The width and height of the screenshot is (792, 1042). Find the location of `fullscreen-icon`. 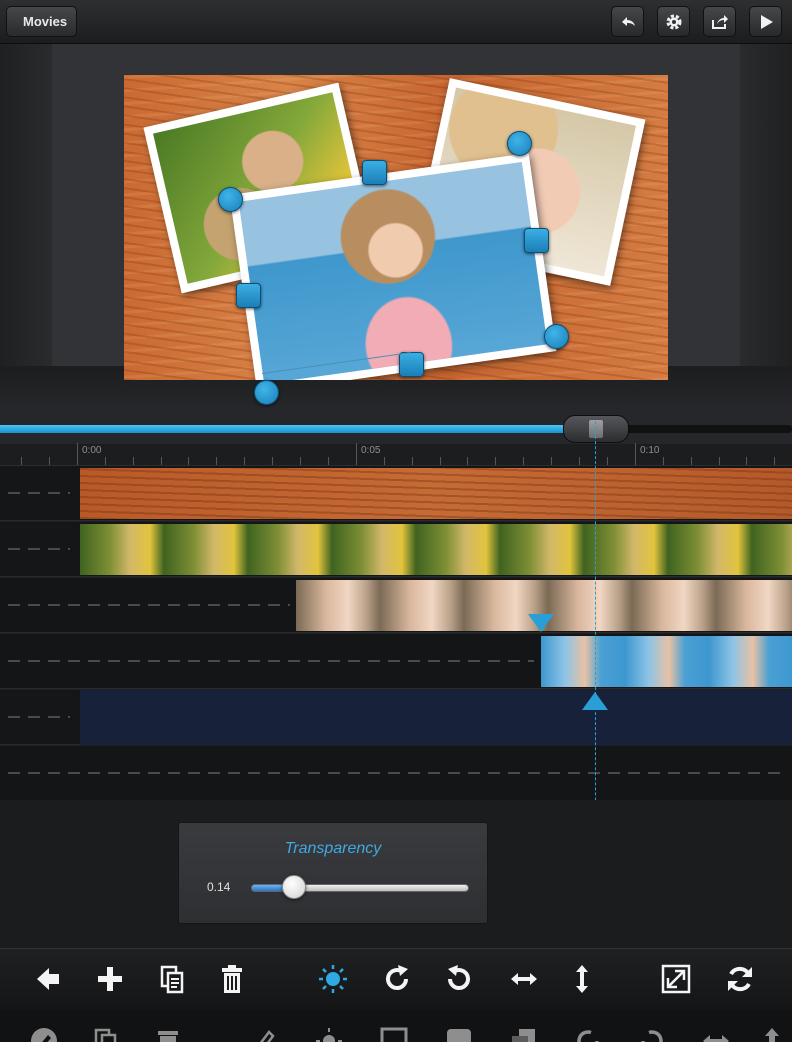

fullscreen-icon is located at coordinates (676, 979).